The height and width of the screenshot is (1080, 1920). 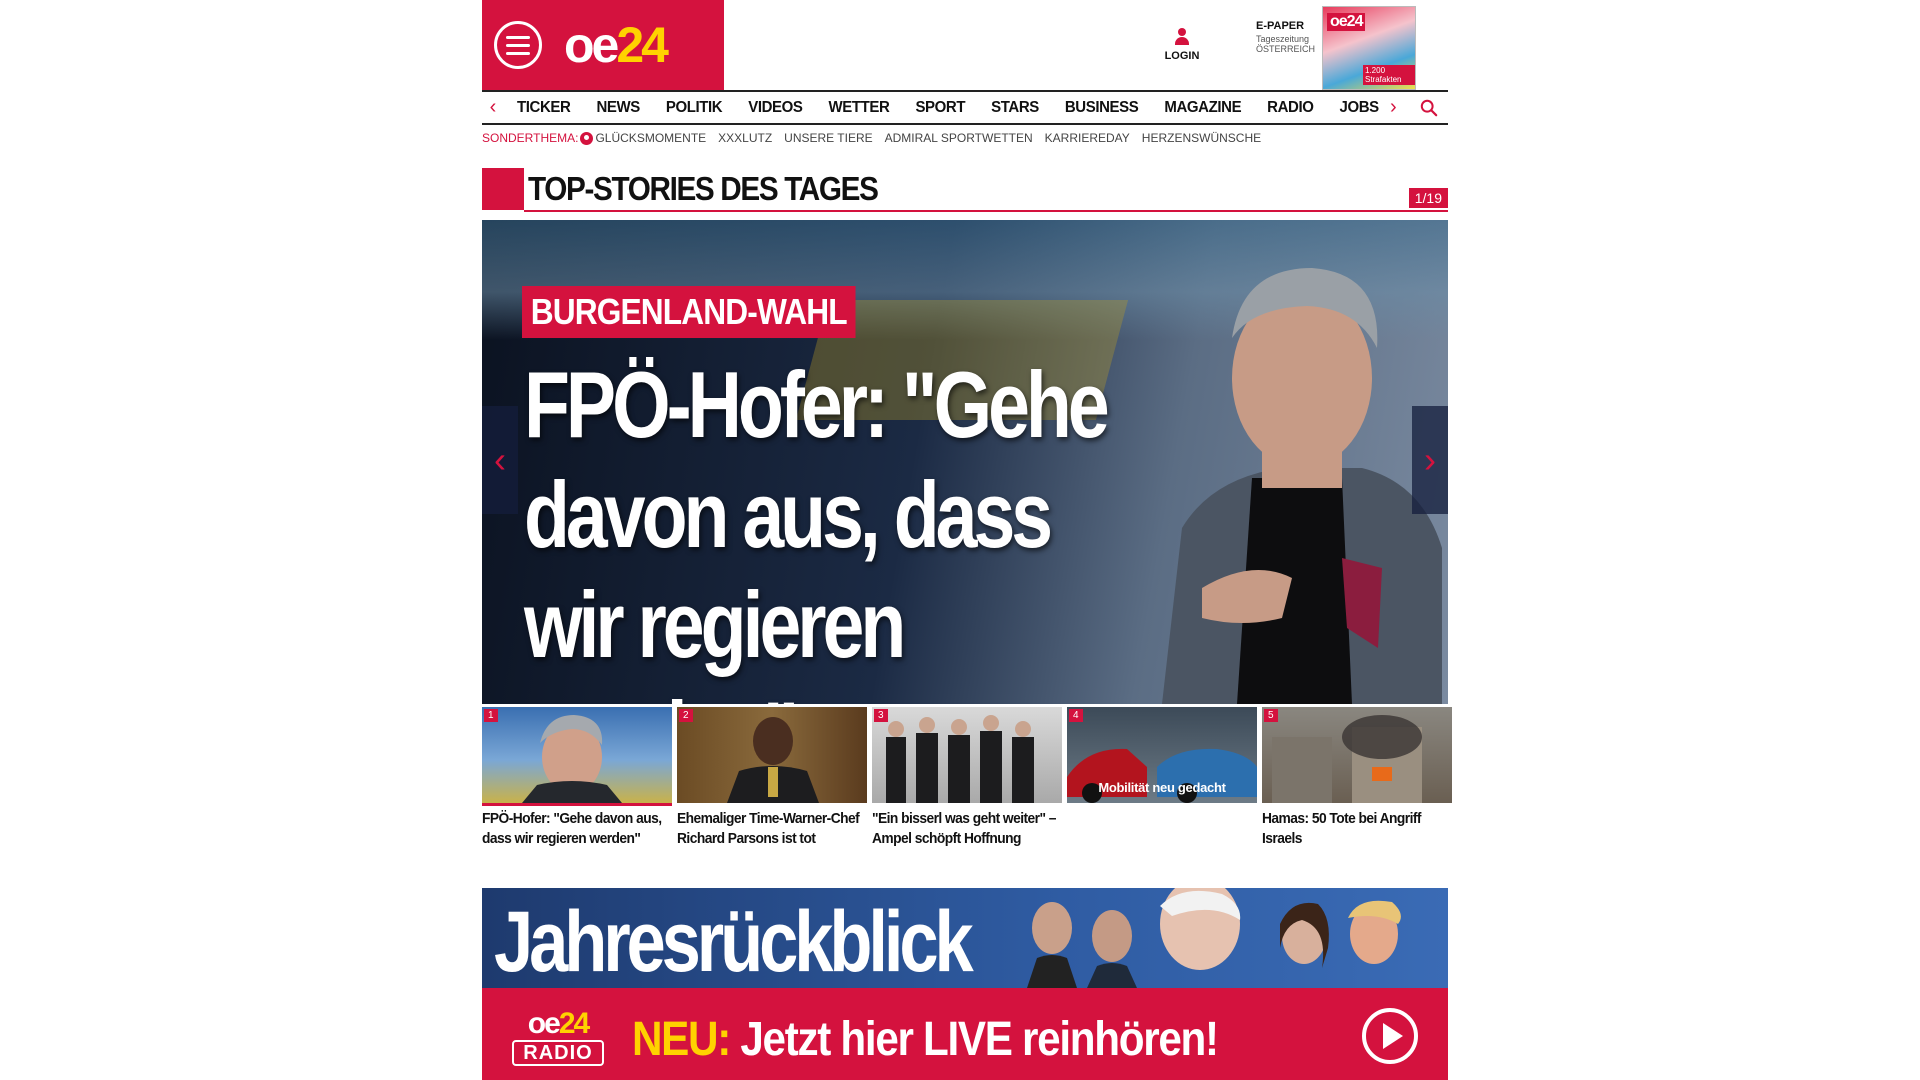 What do you see at coordinates (1201, 138) in the screenshot?
I see `subnav-link-herzenswuensche: HERZENSWÜNSCHE` at bounding box center [1201, 138].